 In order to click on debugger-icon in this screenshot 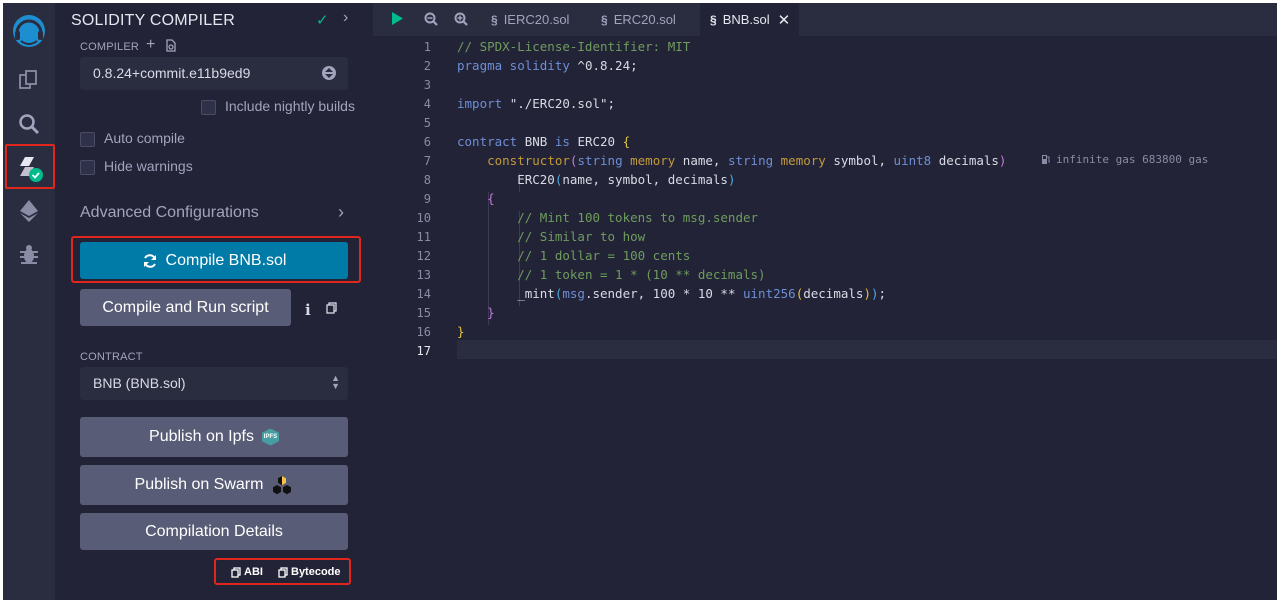, I will do `click(29, 254)`.